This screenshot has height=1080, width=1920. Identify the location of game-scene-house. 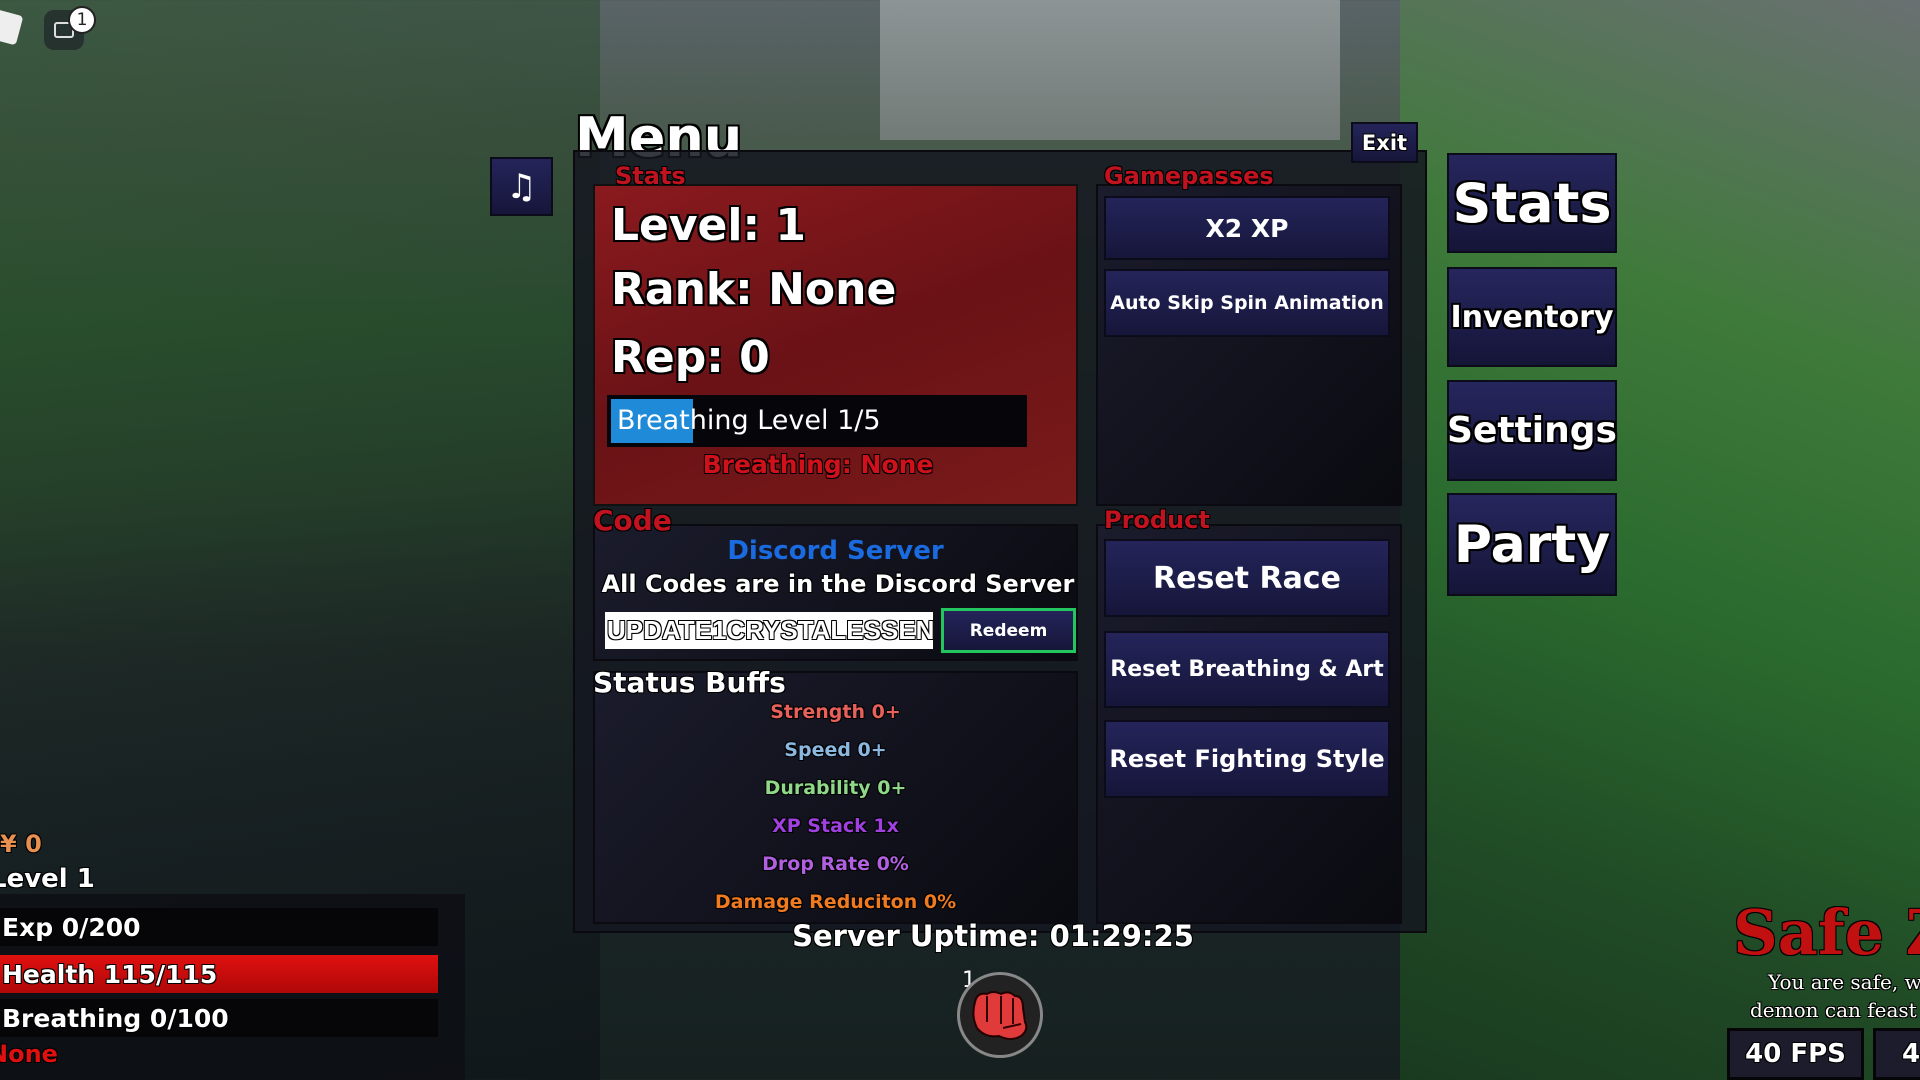
(1110, 70).